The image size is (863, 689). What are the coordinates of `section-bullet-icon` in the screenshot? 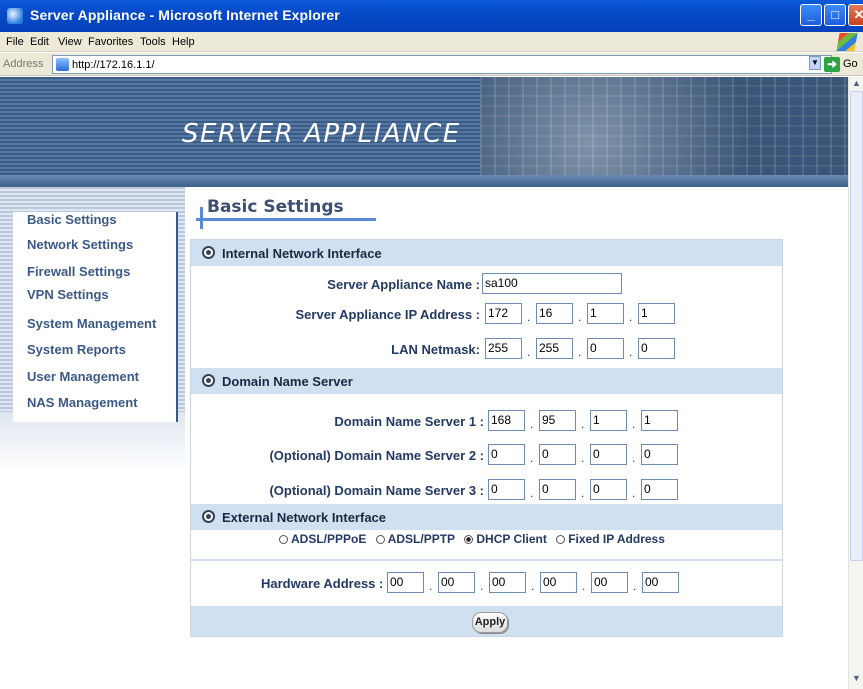 It's located at (208, 380).